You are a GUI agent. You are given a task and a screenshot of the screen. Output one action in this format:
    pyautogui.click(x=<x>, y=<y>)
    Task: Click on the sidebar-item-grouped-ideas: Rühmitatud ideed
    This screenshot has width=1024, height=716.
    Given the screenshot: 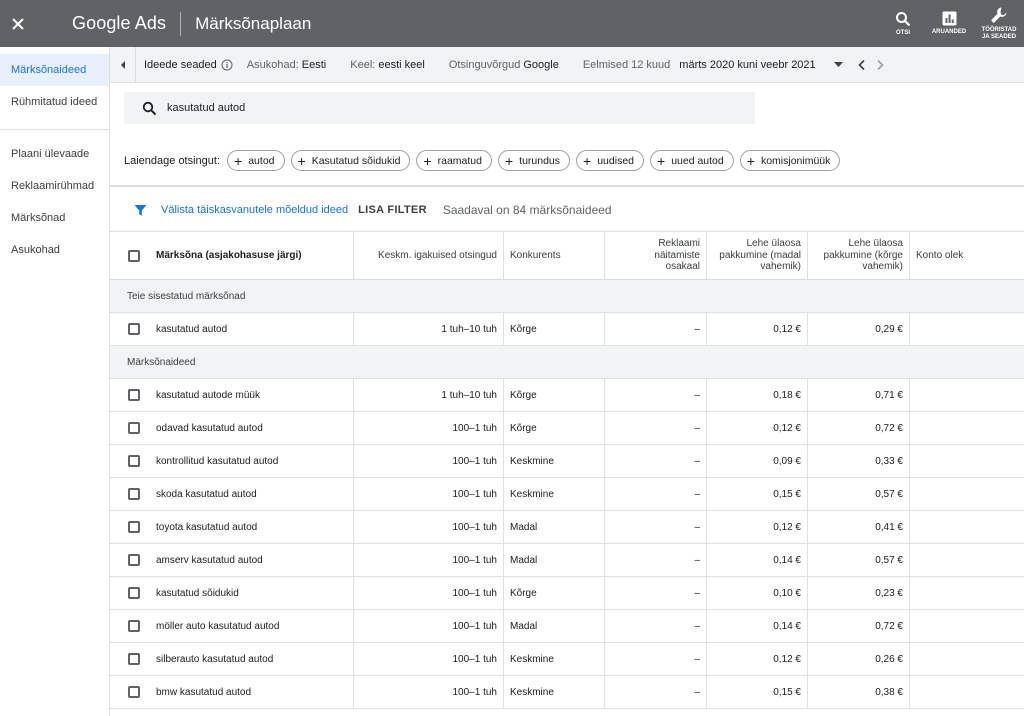 What is the action you would take?
    pyautogui.click(x=54, y=102)
    